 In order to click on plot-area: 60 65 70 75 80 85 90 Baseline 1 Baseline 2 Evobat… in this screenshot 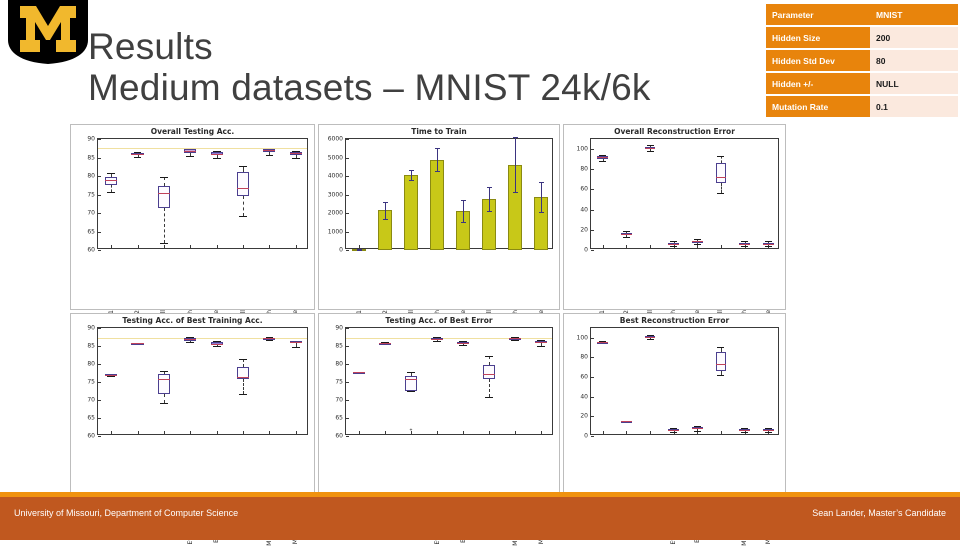, I will do `click(197, 435)`.